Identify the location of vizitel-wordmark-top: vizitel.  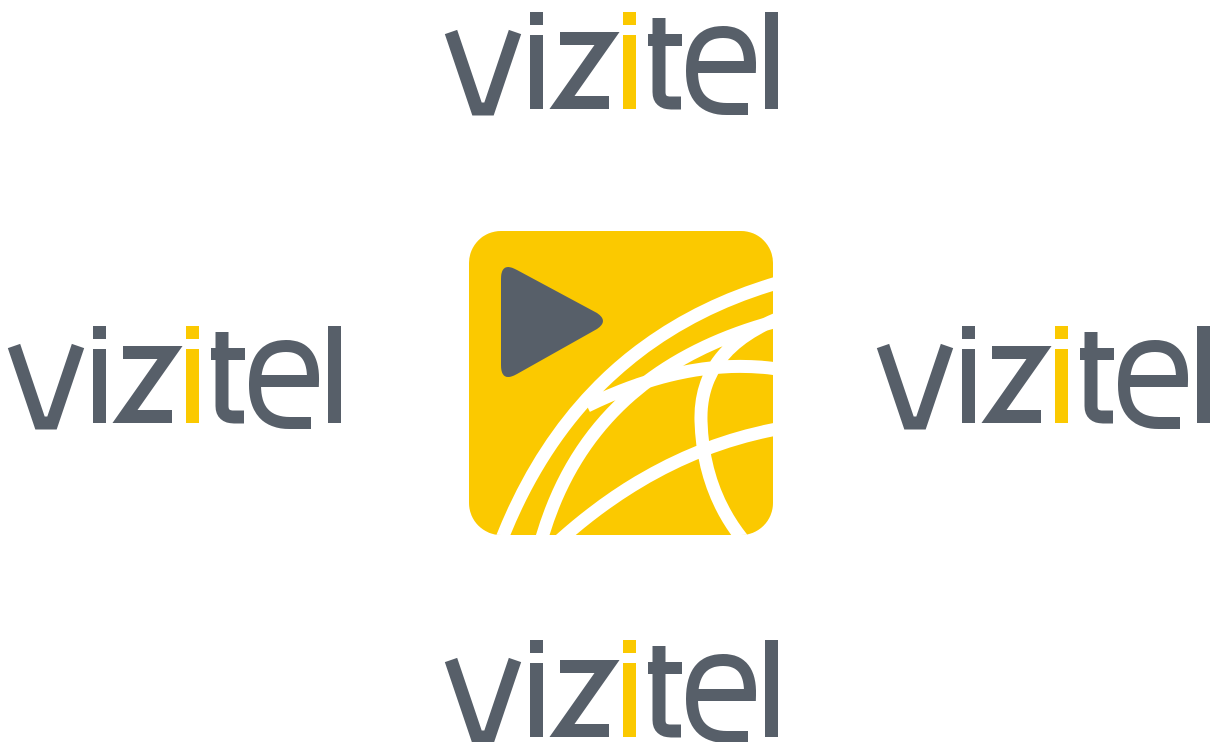
(617, 62).